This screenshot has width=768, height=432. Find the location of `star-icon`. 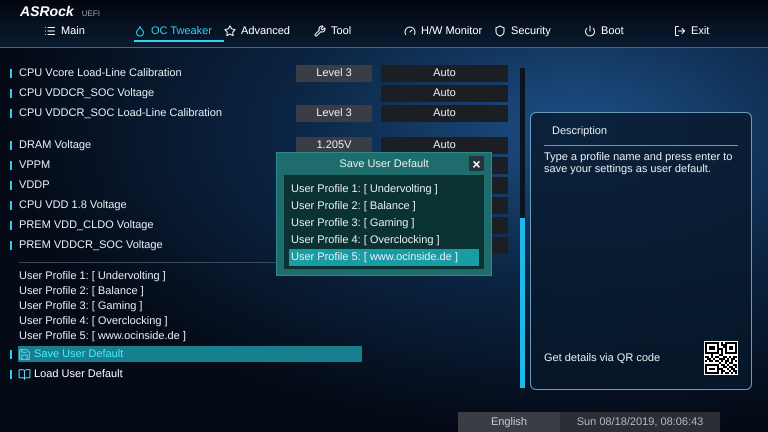

star-icon is located at coordinates (230, 31).